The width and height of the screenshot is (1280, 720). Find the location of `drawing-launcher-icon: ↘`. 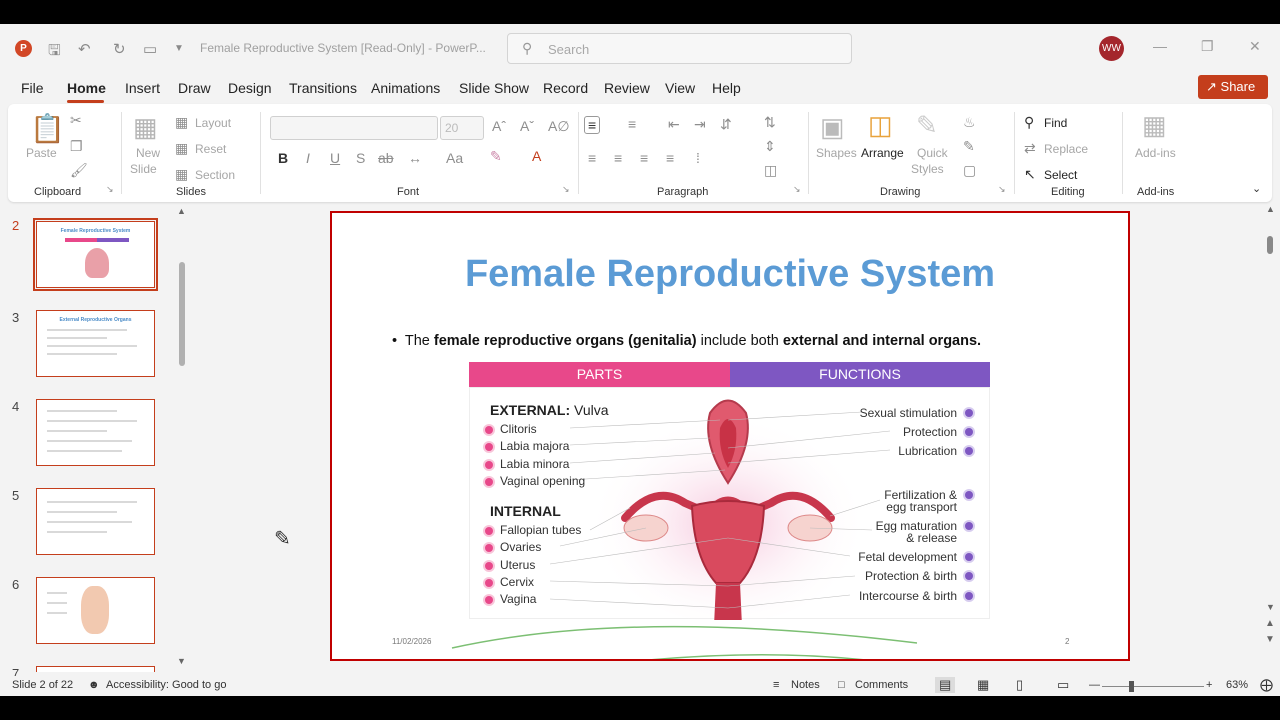

drawing-launcher-icon: ↘ is located at coordinates (1002, 189).